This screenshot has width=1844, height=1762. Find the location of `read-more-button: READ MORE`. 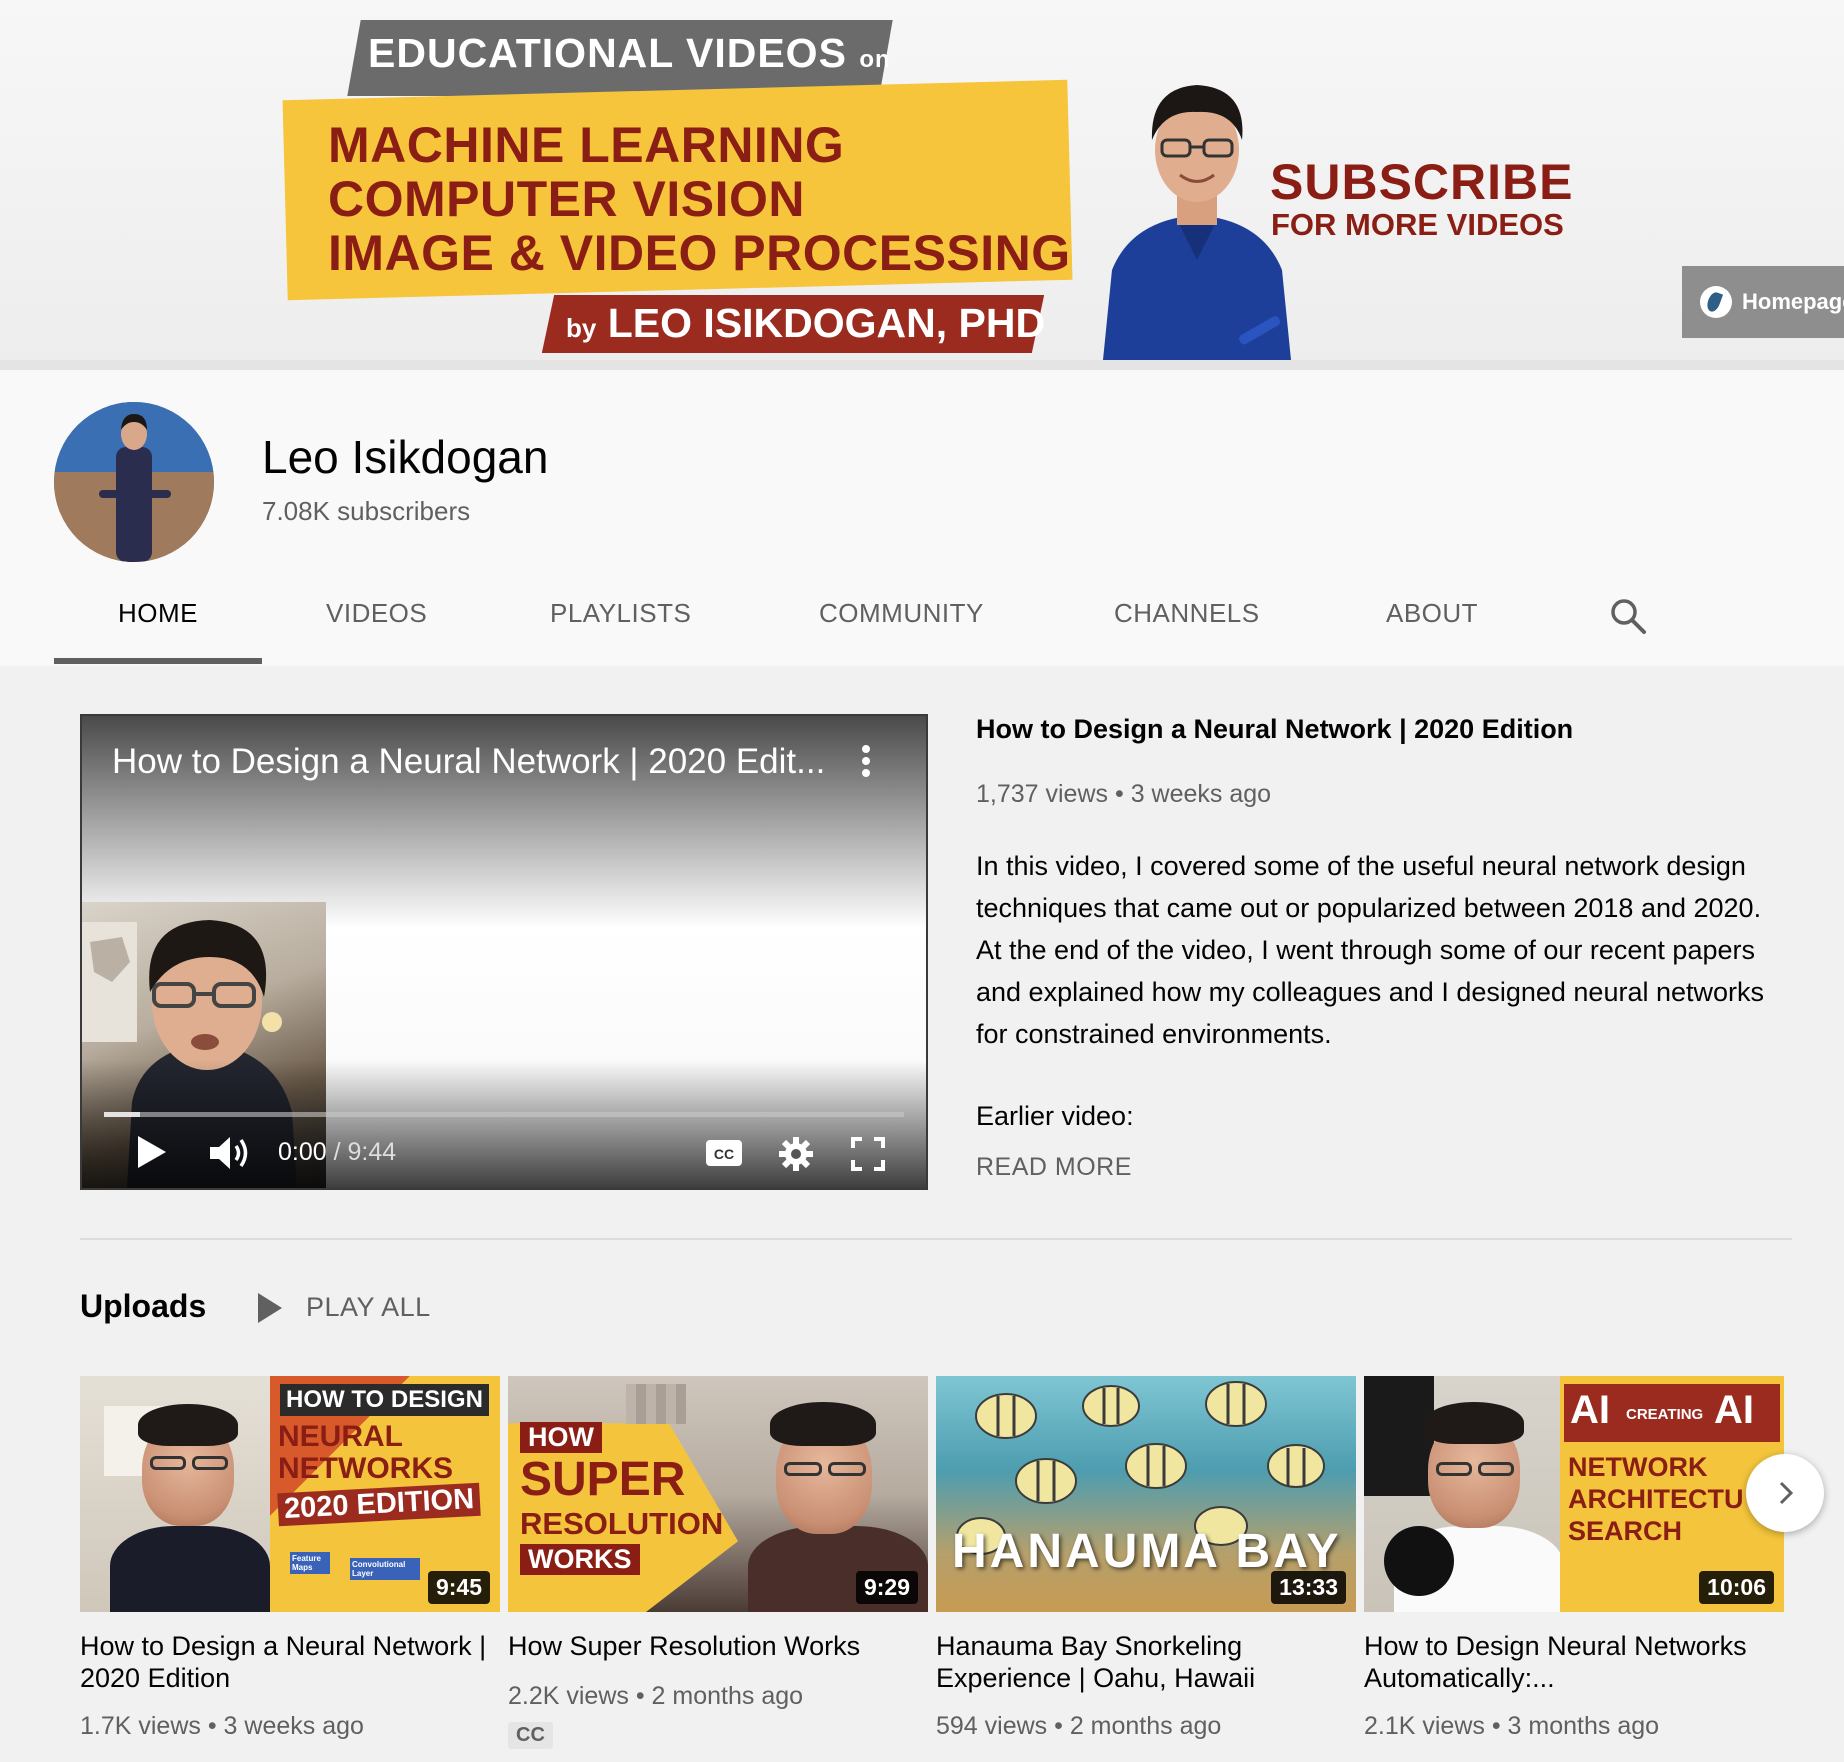

read-more-button: READ MORE is located at coordinates (1054, 1167).